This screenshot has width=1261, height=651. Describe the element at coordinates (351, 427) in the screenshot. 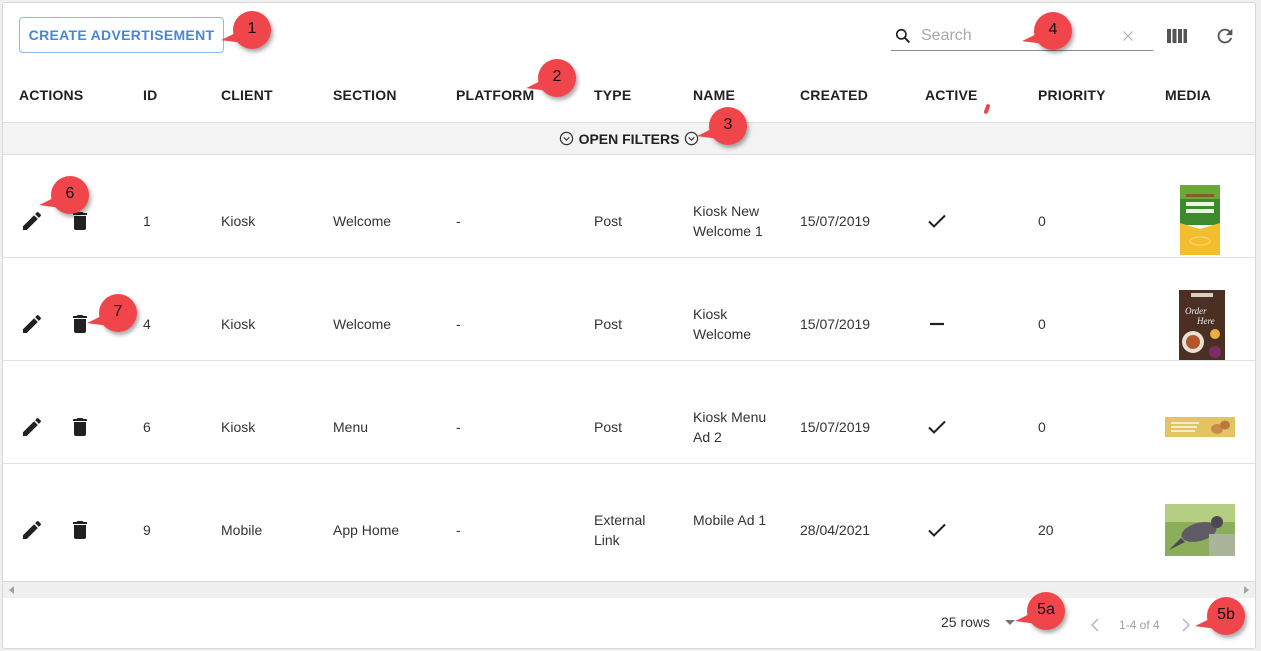

I see `cell-section: Menu` at that location.